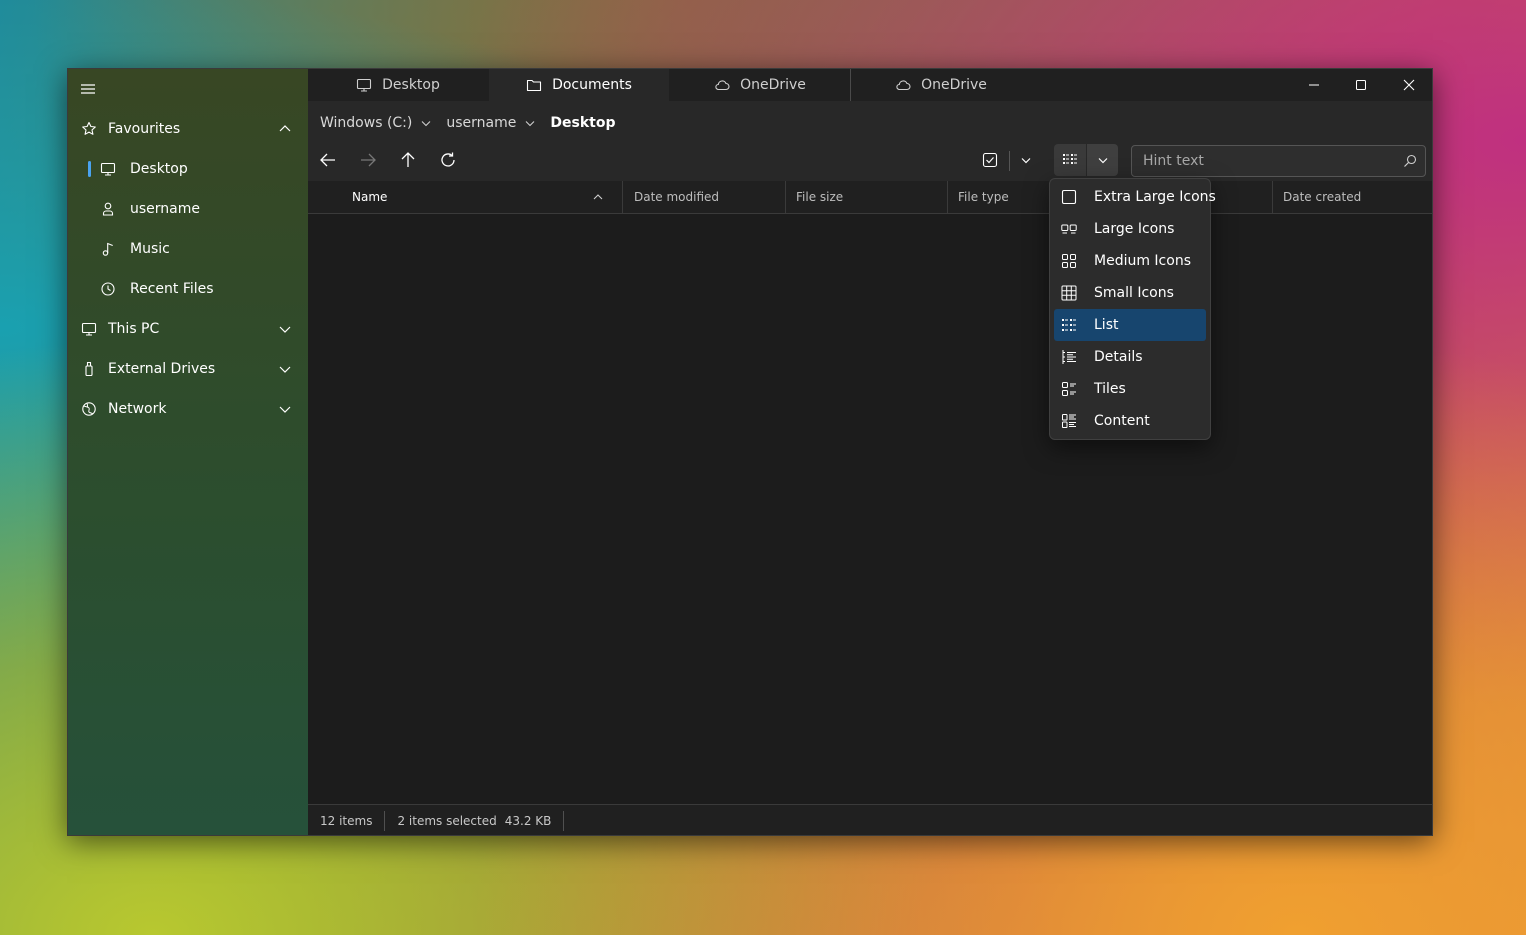 The height and width of the screenshot is (935, 1526). I want to click on column-file-size: File size, so click(819, 197).